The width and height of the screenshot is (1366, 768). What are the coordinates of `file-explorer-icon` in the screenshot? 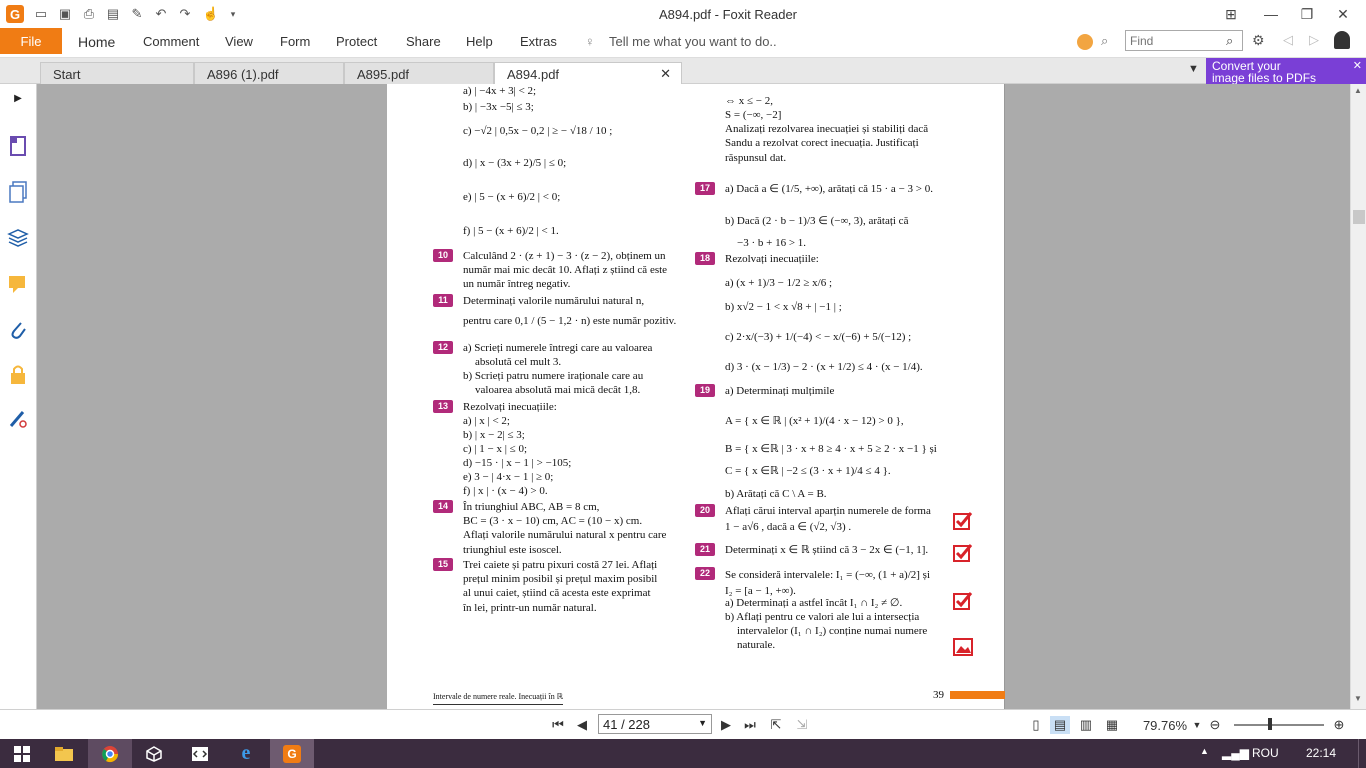 It's located at (64, 753).